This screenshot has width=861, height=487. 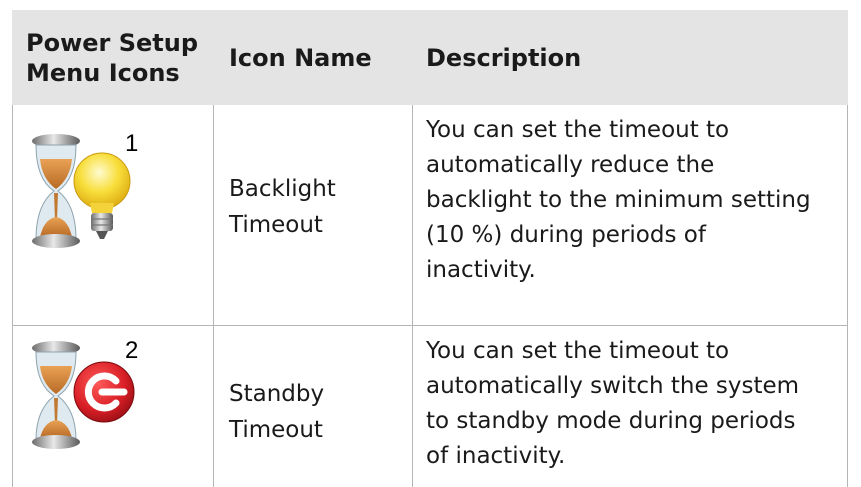 What do you see at coordinates (103, 72) in the screenshot?
I see `header-line: Menu Icons` at bounding box center [103, 72].